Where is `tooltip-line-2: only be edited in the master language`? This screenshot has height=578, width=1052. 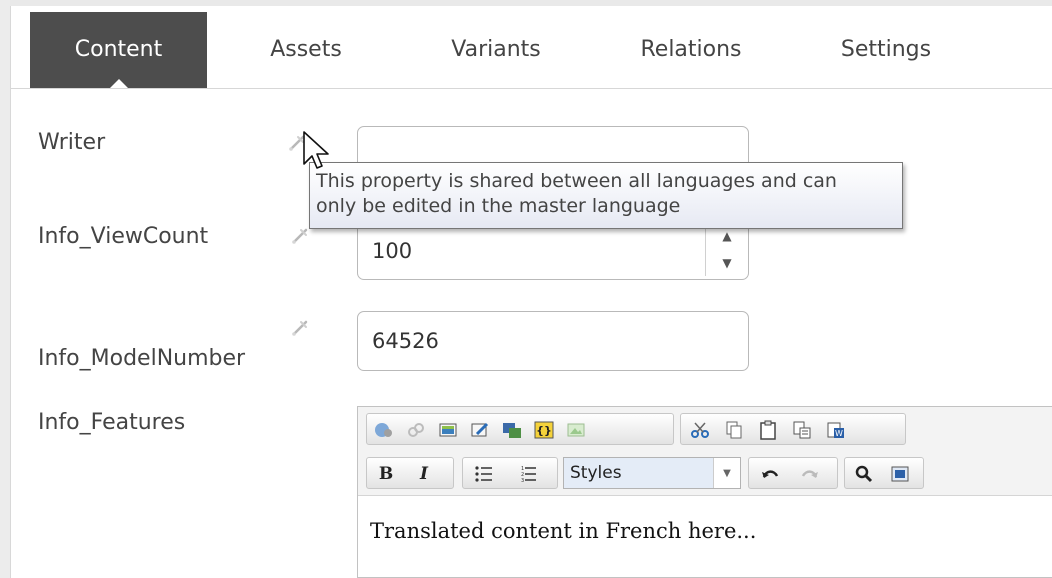 tooltip-line-2: only be edited in the master language is located at coordinates (498, 206).